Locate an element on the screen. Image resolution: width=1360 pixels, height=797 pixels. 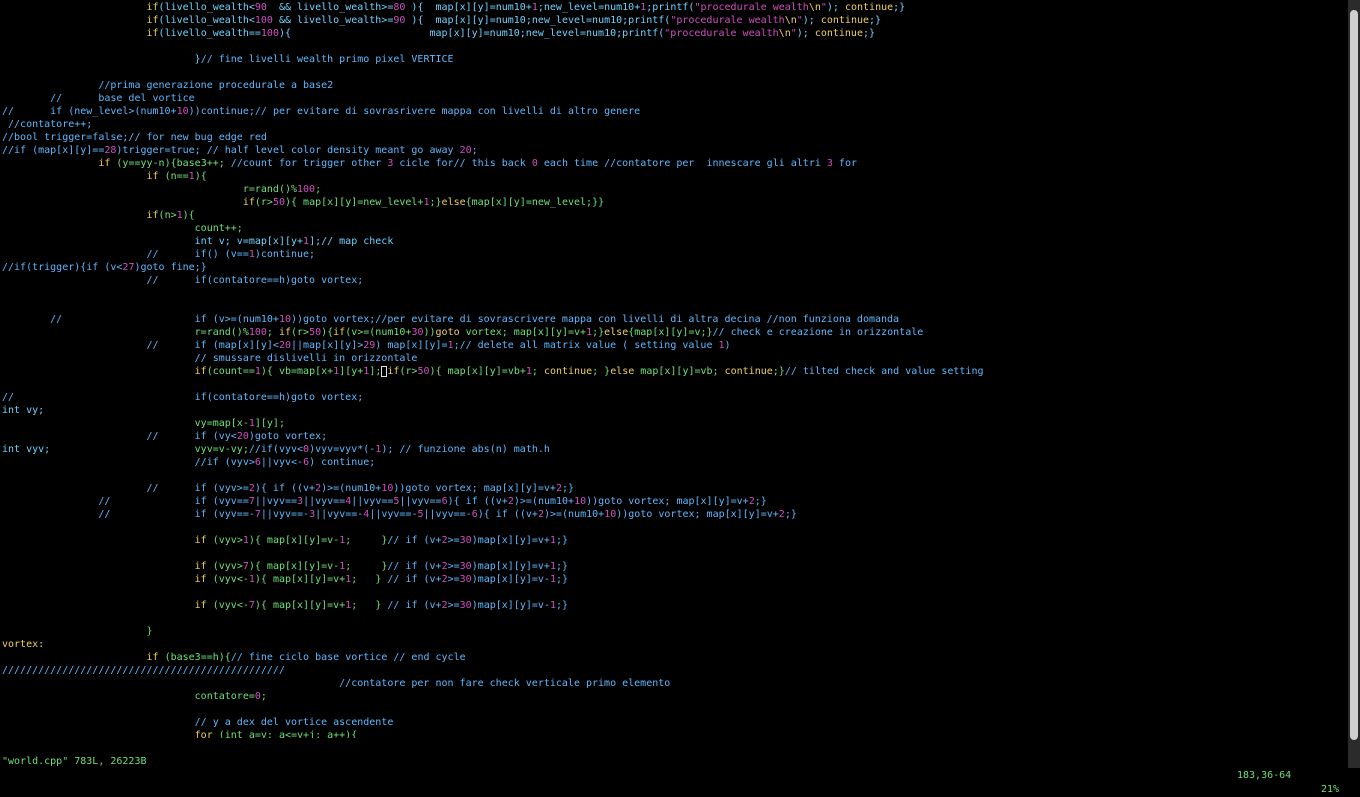
code-line: //contatore++; is located at coordinates (47, 124).